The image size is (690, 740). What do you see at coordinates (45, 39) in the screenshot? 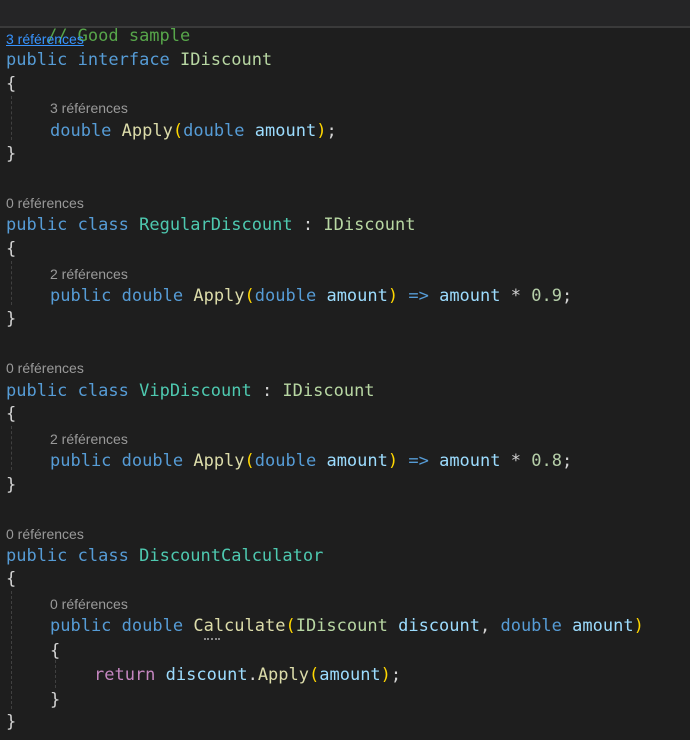
I see `codelens-idiscount-references: 3 références` at bounding box center [45, 39].